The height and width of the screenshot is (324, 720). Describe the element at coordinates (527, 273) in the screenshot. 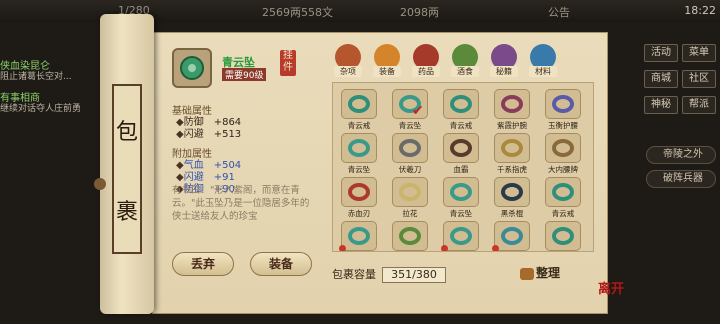

I see `bag-icon` at that location.